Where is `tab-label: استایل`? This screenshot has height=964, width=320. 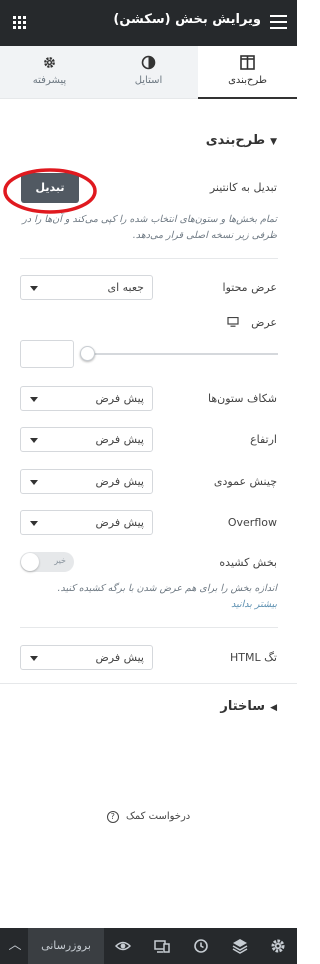 tab-label: استایل is located at coordinates (148, 80).